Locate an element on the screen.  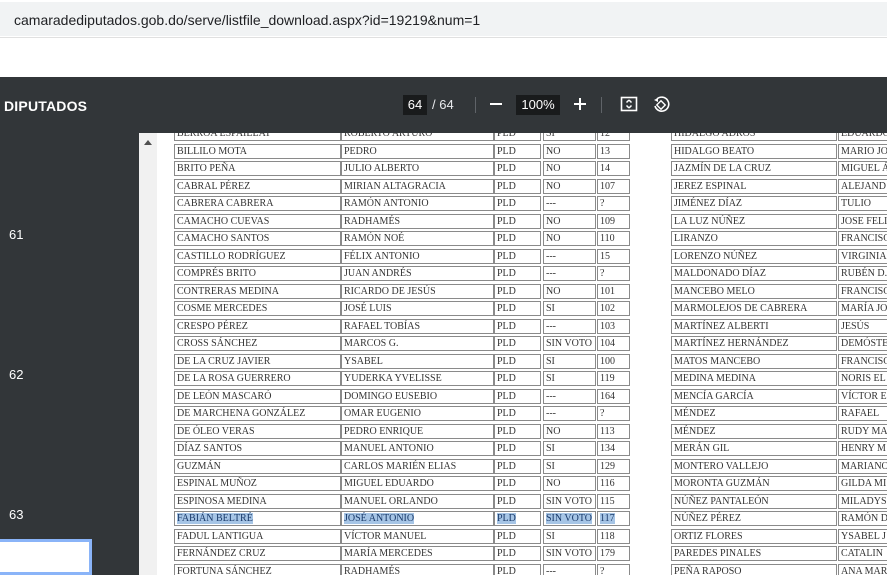
first-name-cell: VÍCTOR MANUEL is located at coordinates (417, 536).